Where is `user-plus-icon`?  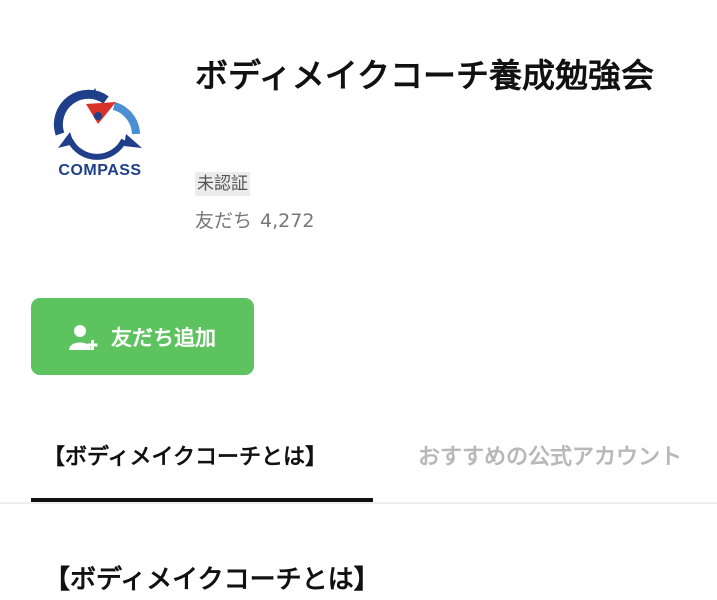
user-plus-icon is located at coordinates (83, 337).